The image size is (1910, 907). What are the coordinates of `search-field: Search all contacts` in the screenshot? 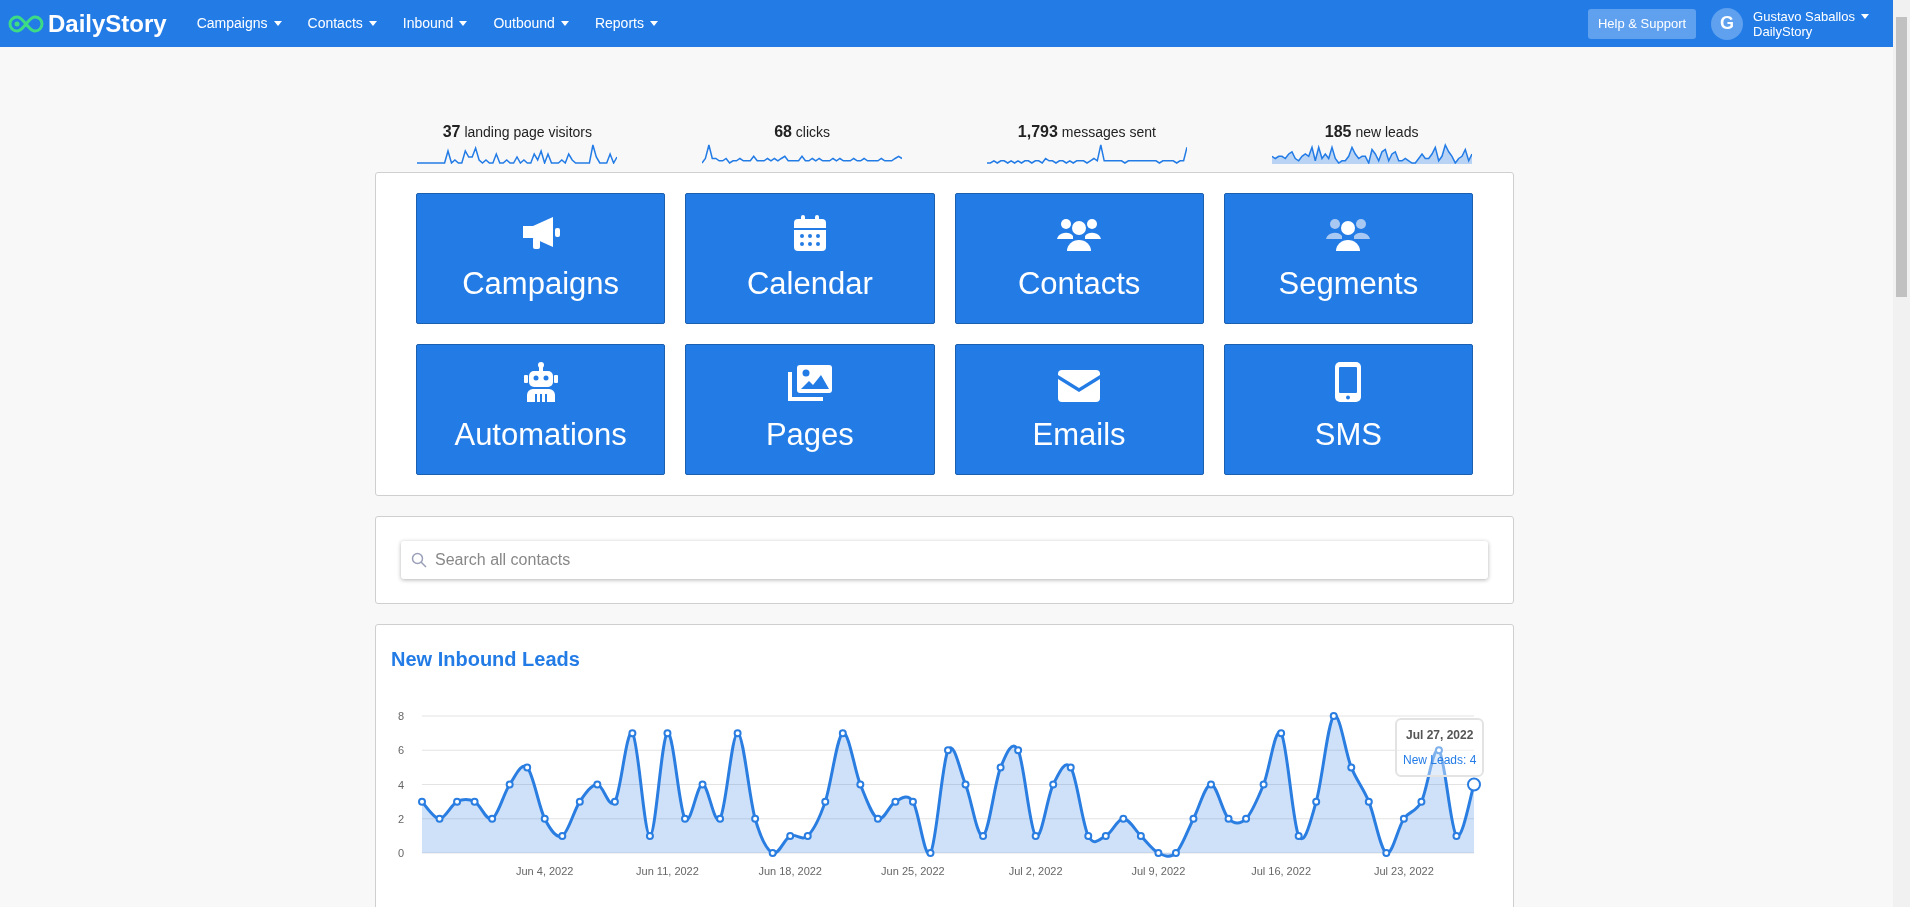 It's located at (944, 560).